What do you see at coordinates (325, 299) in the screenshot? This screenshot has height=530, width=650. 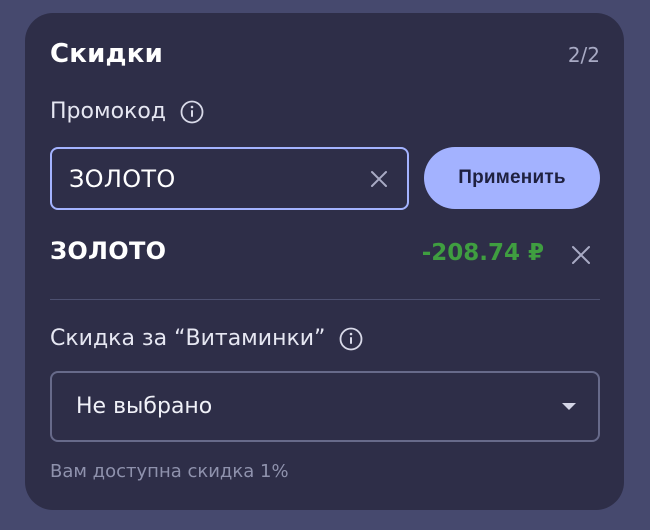 I see `divider` at bounding box center [325, 299].